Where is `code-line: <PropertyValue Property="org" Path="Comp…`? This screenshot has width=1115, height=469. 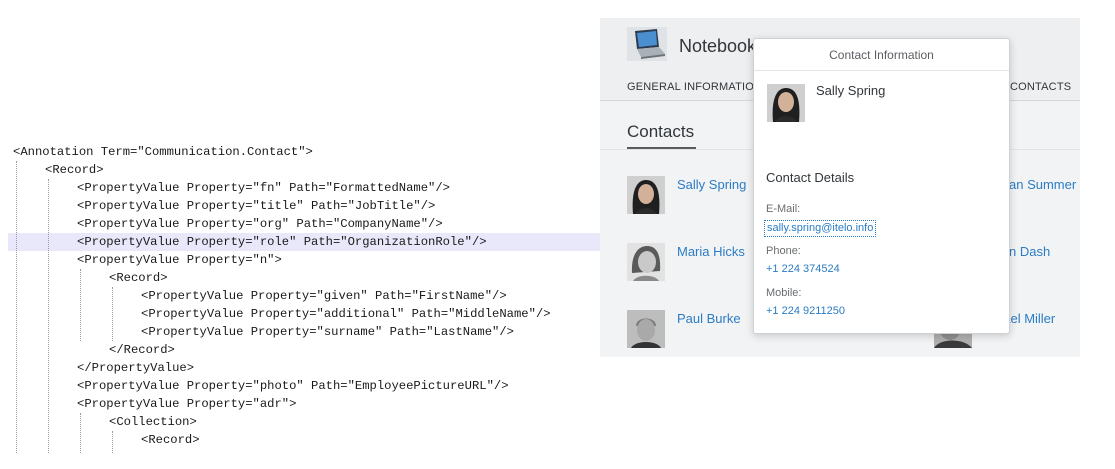
code-line: <PropertyValue Property="org" Path="Comp… is located at coordinates (260, 224).